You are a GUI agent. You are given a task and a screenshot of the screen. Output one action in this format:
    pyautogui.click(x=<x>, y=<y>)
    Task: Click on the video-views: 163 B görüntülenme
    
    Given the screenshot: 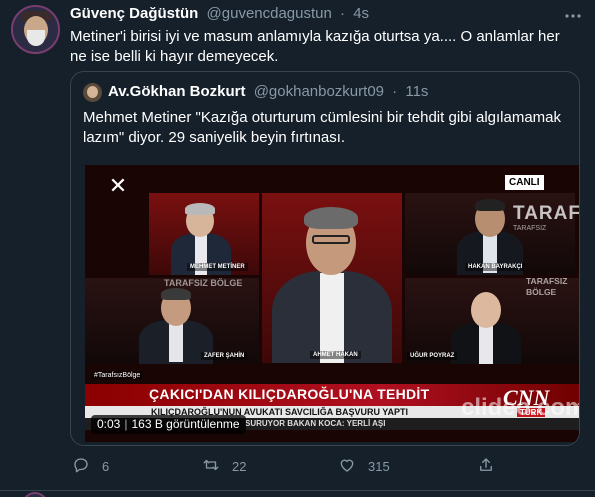 What is the action you would take?
    pyautogui.click(x=185, y=424)
    